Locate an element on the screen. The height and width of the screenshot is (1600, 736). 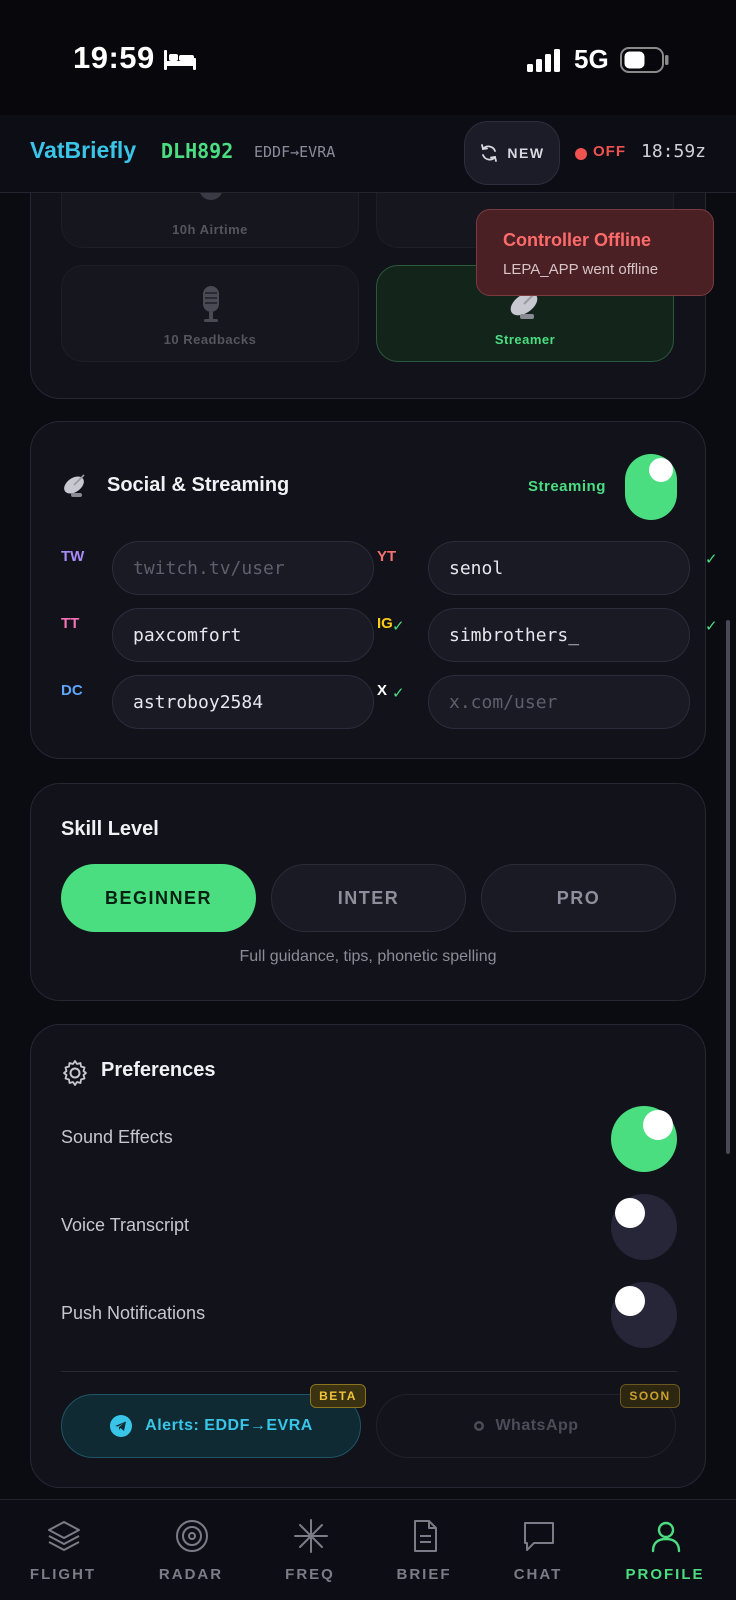
instagram-field: simbrothers_ is located at coordinates (559, 635).